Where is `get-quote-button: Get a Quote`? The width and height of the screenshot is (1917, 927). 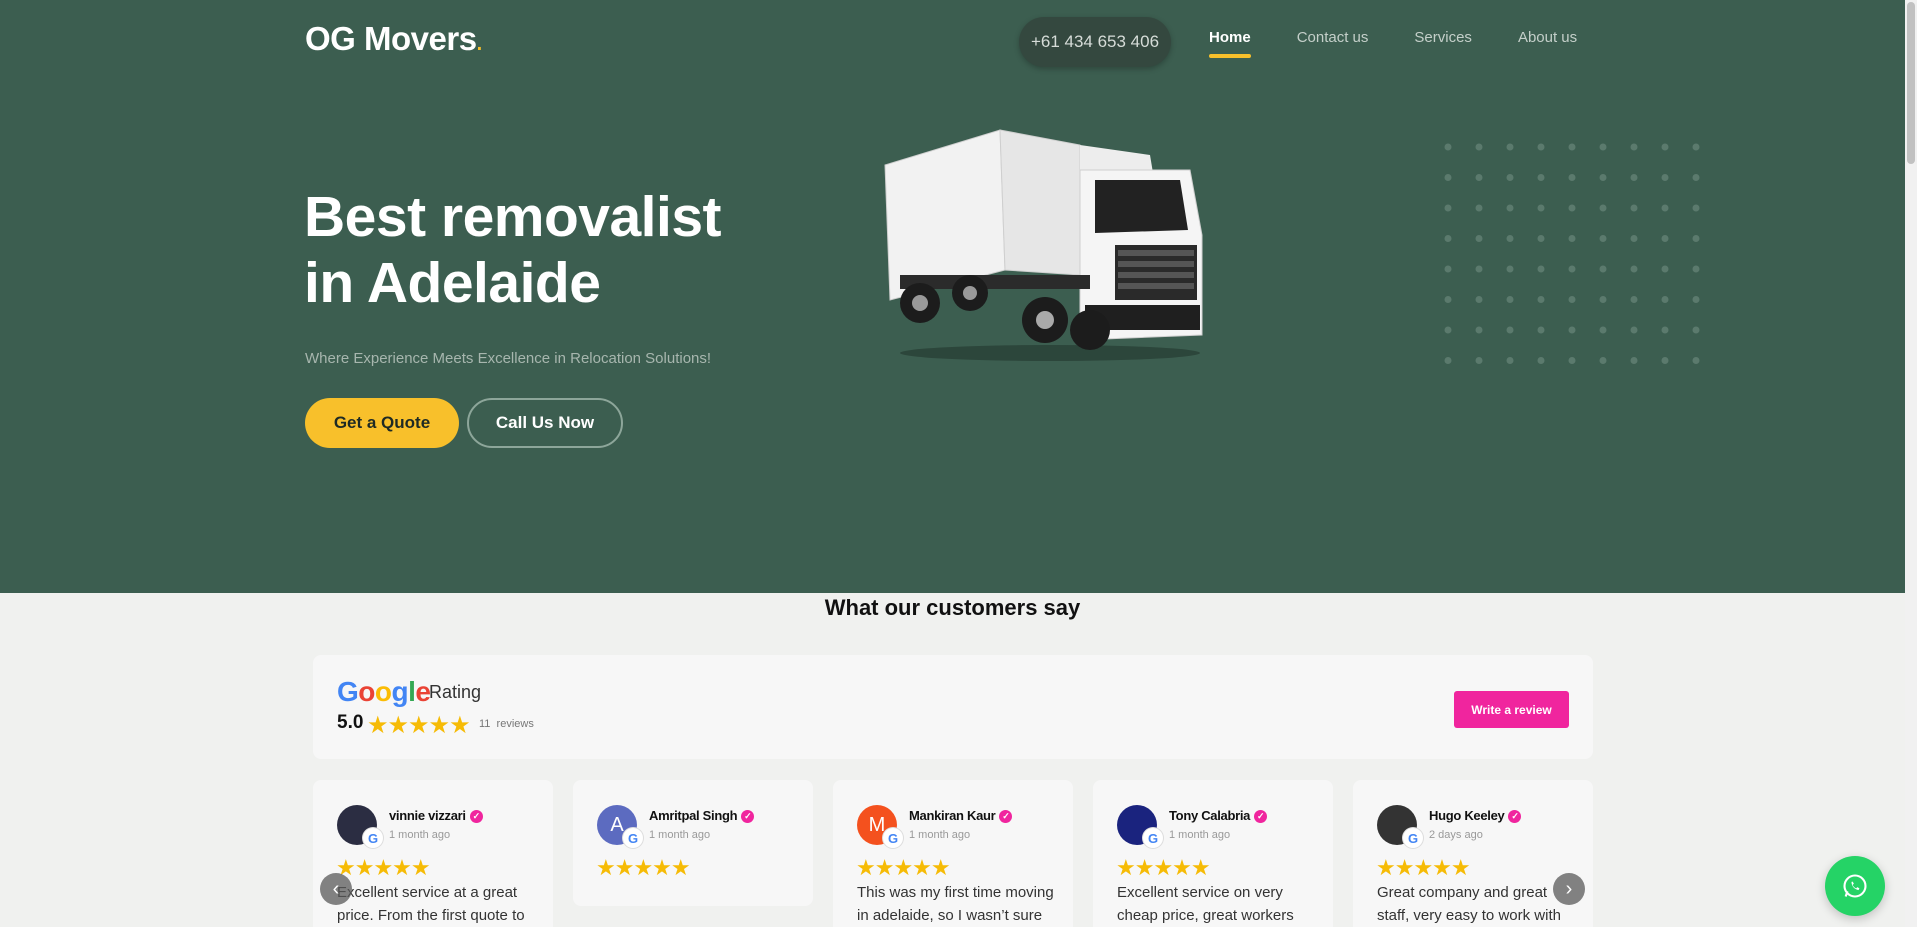 get-quote-button: Get a Quote is located at coordinates (382, 423).